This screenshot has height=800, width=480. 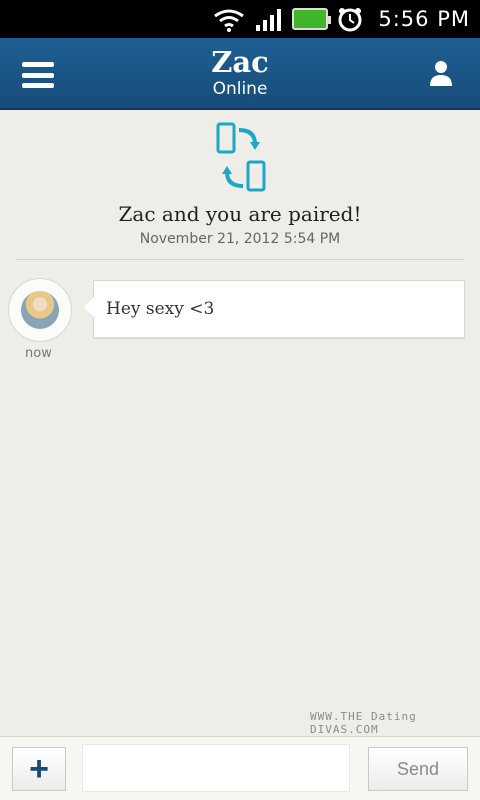 What do you see at coordinates (240, 62) in the screenshot?
I see `contact-name: Zac` at bounding box center [240, 62].